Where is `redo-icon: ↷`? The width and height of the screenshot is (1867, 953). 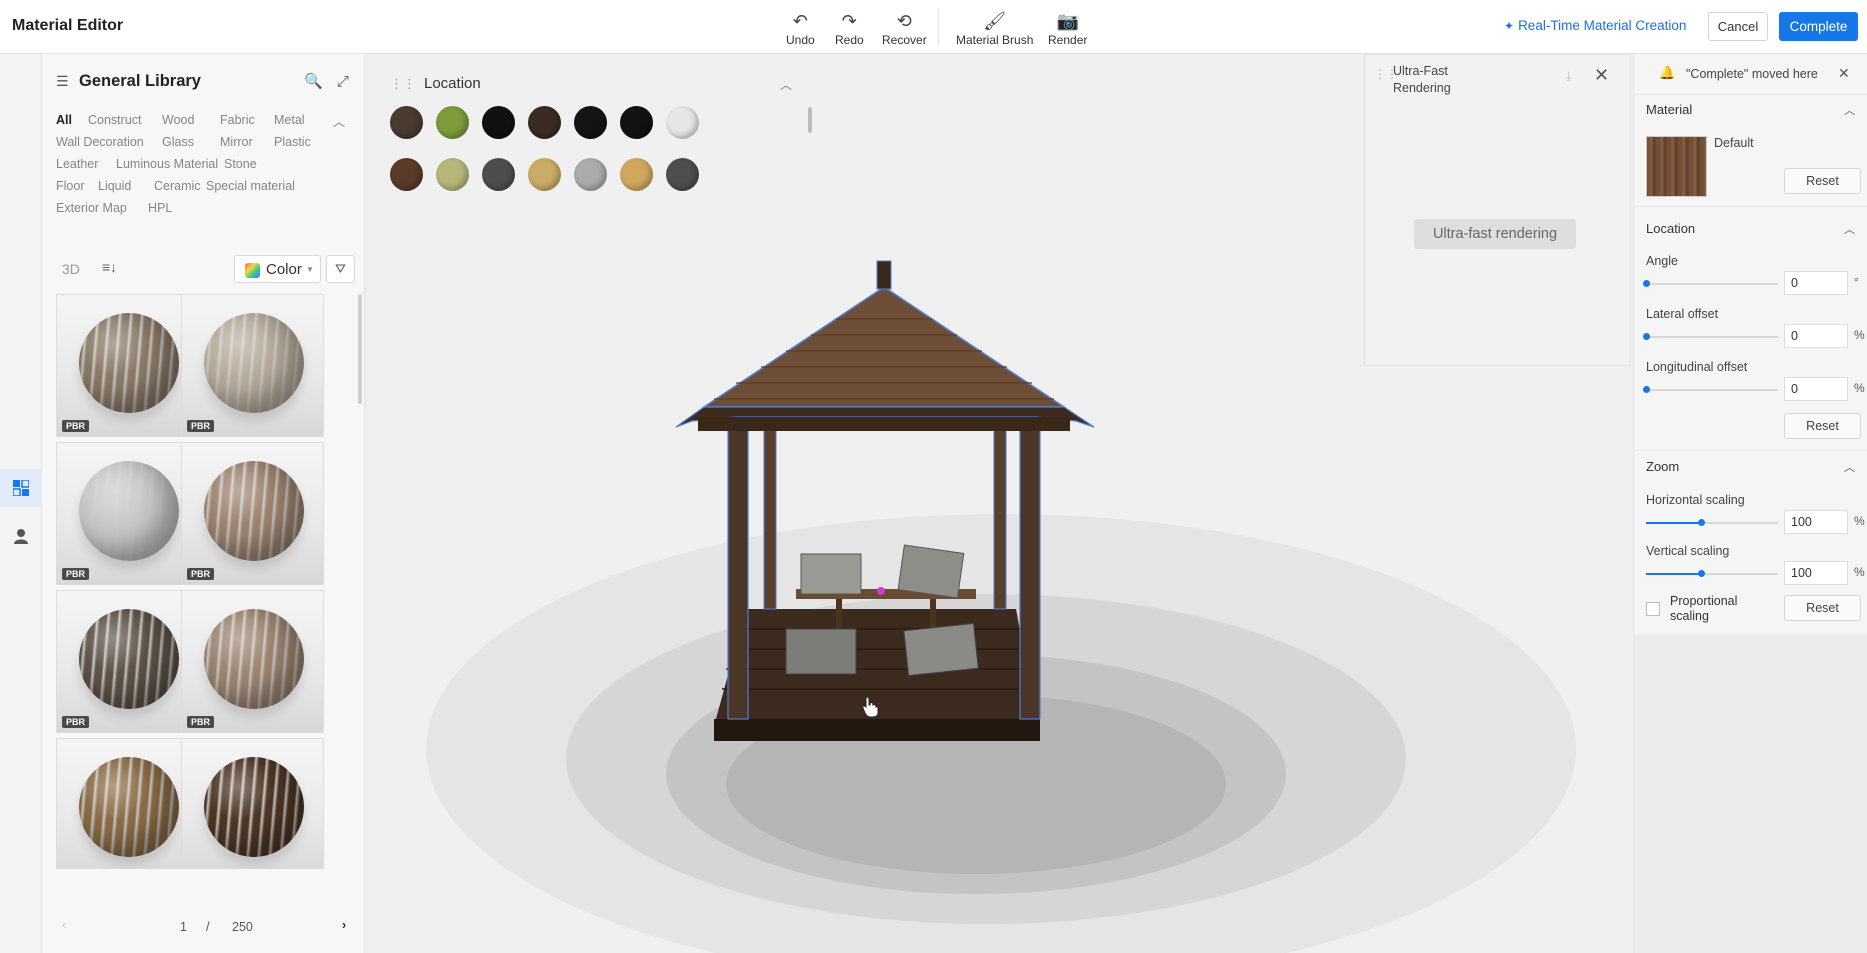
redo-icon: ↷ is located at coordinates (849, 21).